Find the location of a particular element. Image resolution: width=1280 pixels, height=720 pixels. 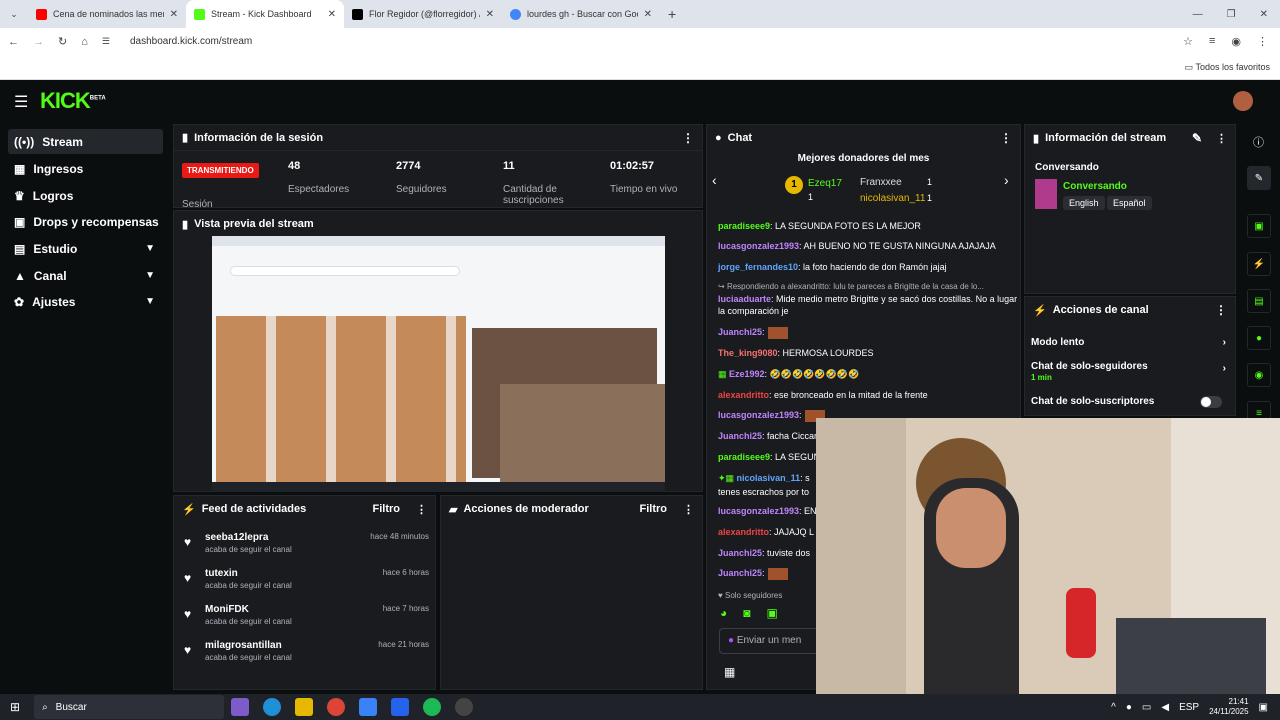

forward-icon: → is located at coordinates (38, 42).